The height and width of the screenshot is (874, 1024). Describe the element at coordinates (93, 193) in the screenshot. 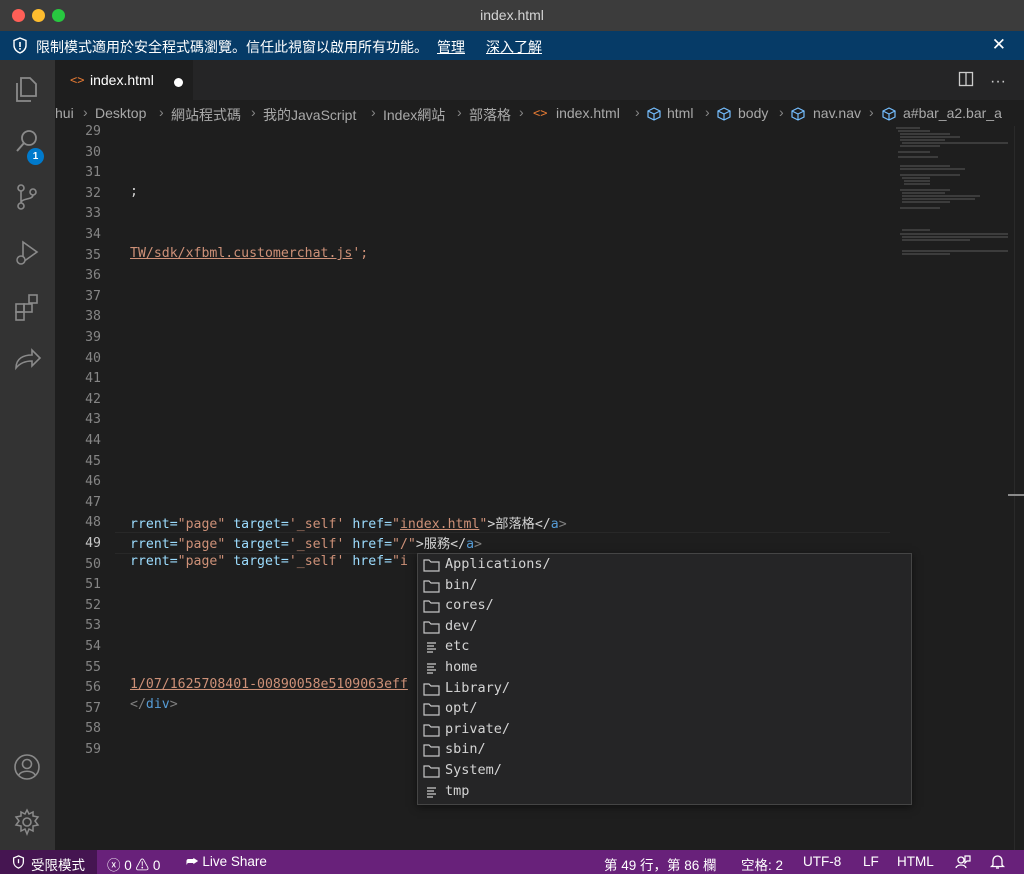

I see `line-number: 32` at that location.